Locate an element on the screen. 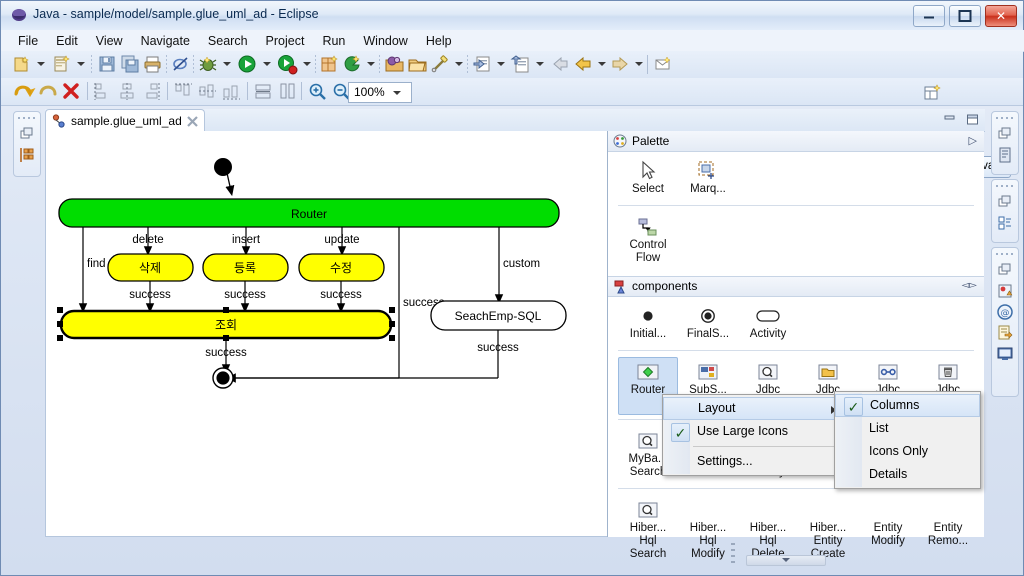  editor-tab-sample-glue-uml-ad: sample.glue_uml_ad is located at coordinates (125, 120).